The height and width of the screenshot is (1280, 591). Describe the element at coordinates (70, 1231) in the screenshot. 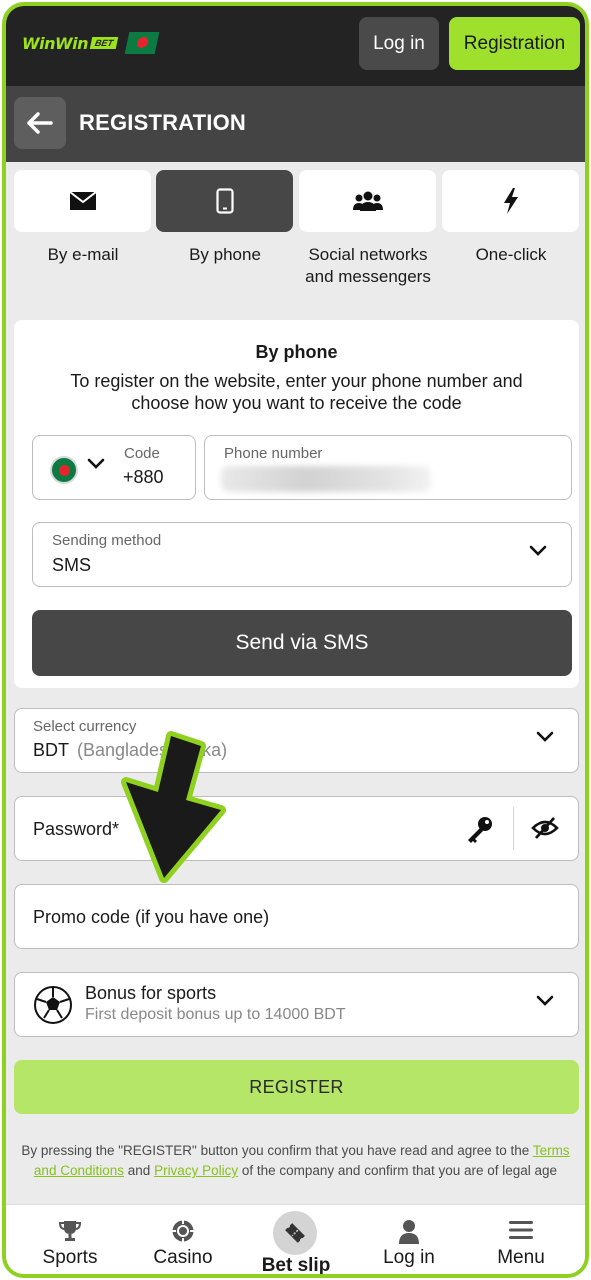

I see `trophy-icon` at that location.